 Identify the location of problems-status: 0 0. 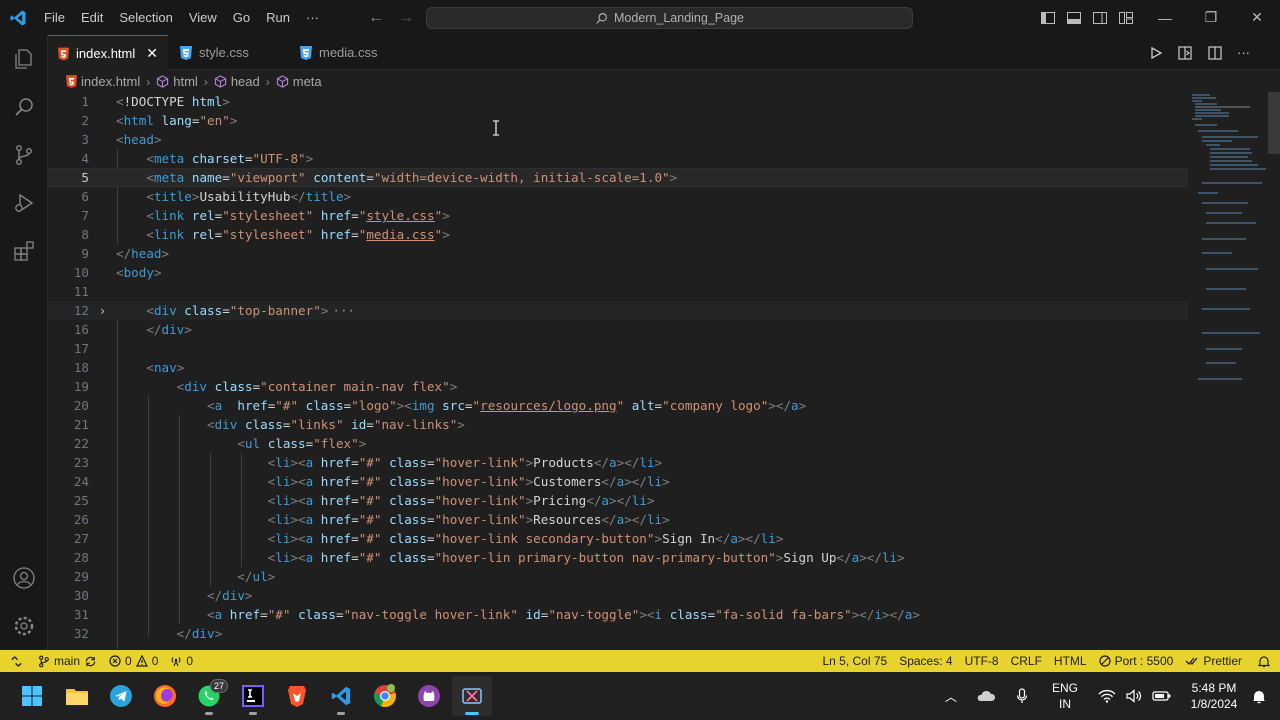
(133, 661).